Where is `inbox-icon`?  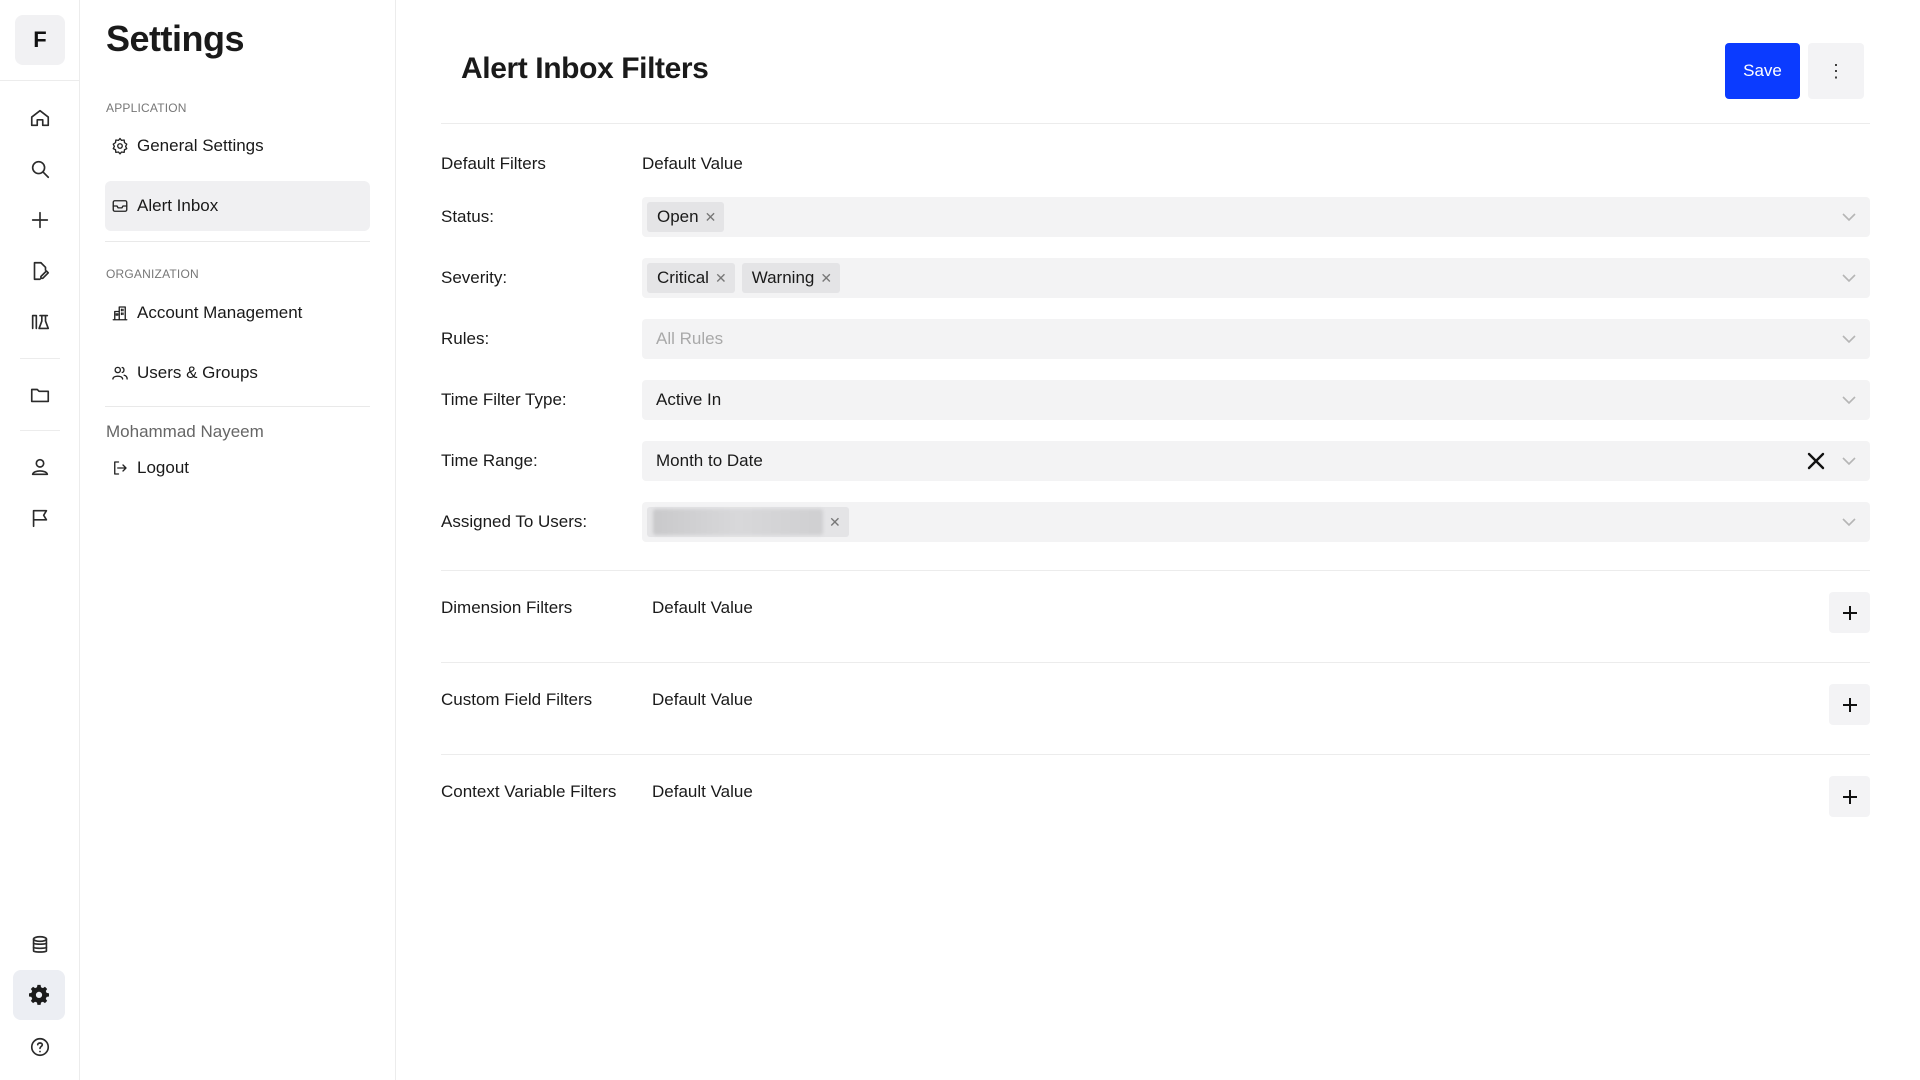 inbox-icon is located at coordinates (120, 206).